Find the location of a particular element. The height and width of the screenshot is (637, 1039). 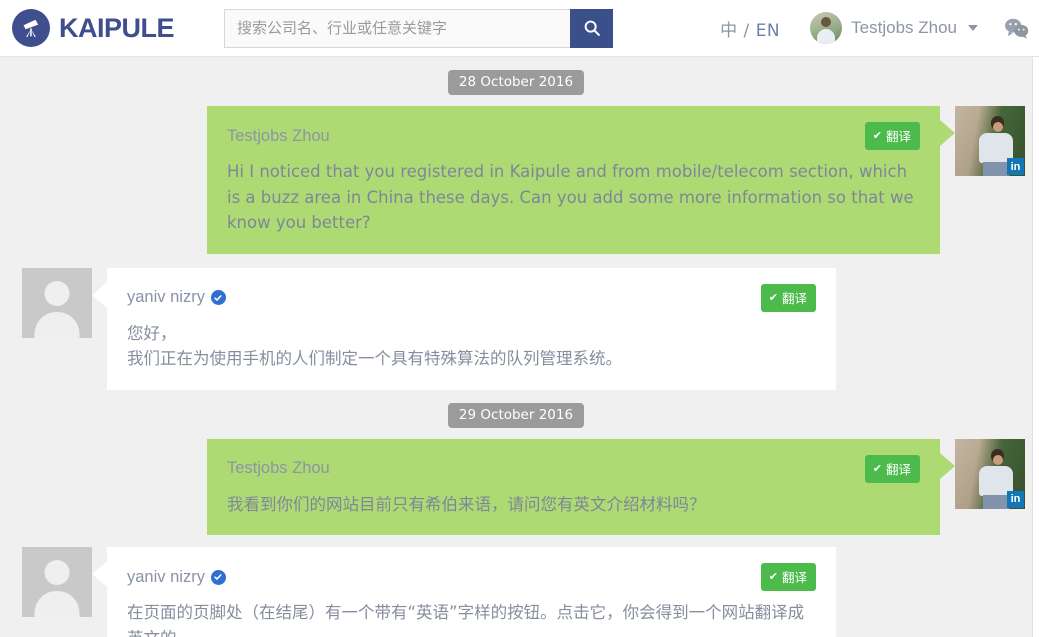

date-separator: 28 October 2016 is located at coordinates (516, 81).